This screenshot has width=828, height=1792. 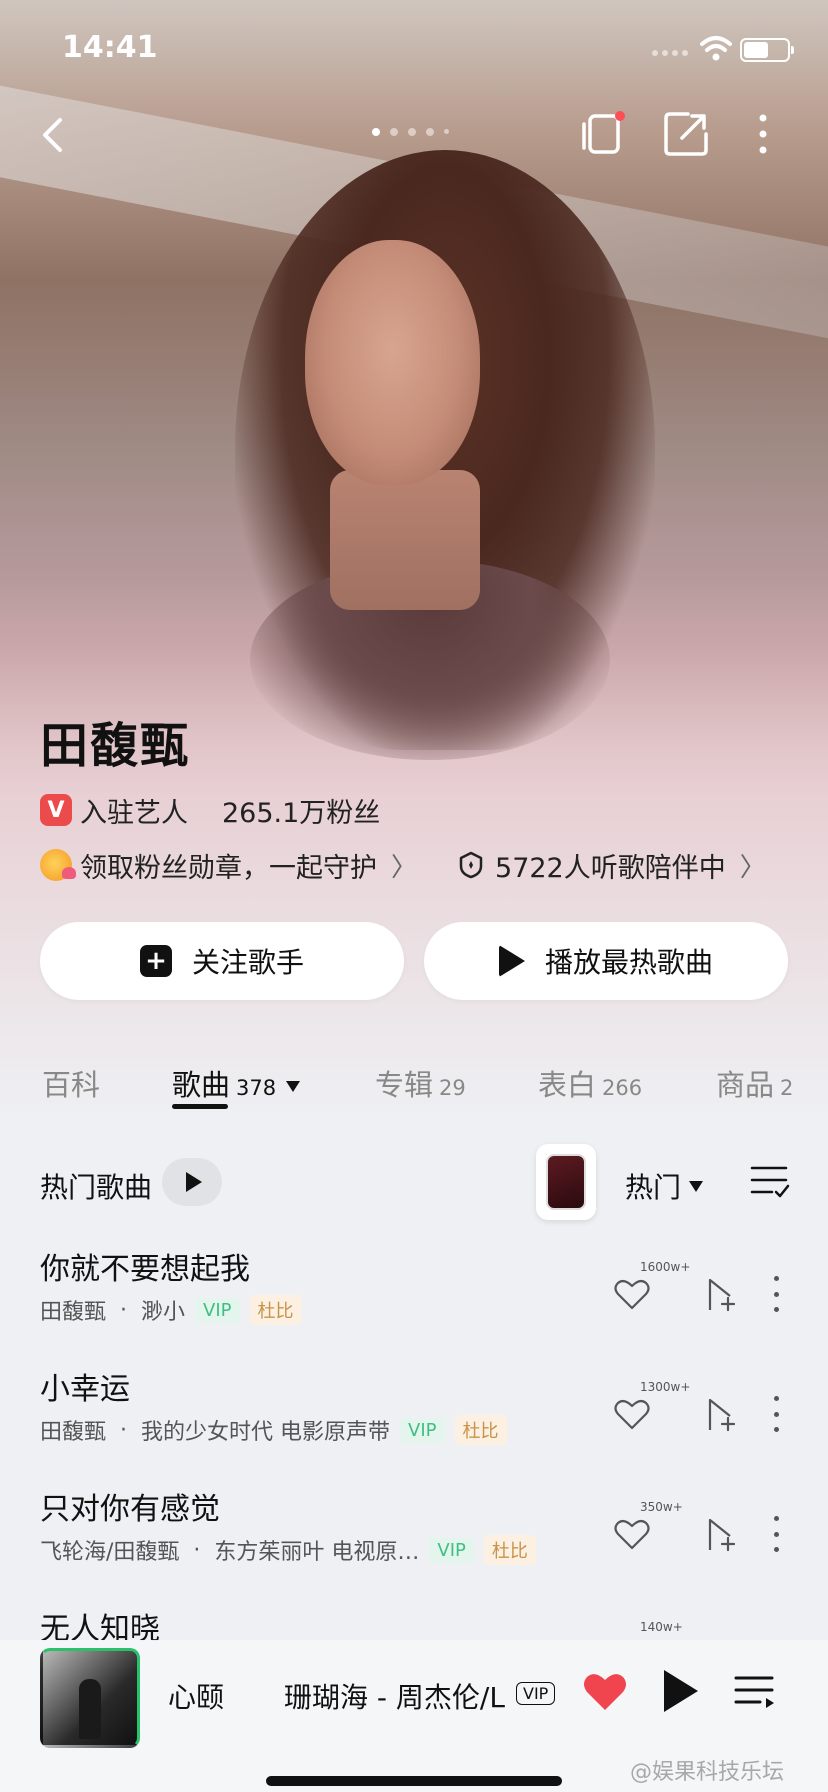 I want to click on active-tab-indicator, so click(x=200, y=1106).